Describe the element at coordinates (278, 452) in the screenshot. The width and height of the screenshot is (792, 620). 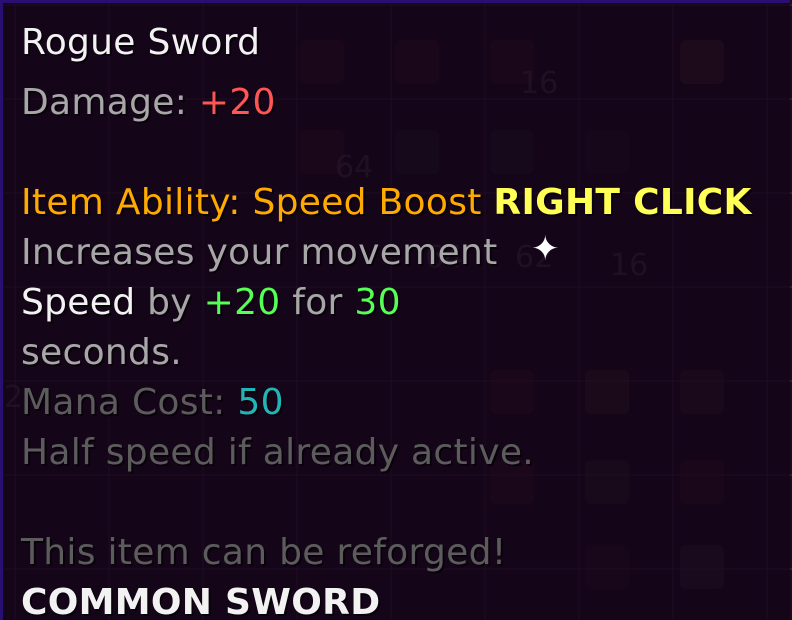
I see `ability-note: Half speed if already active.` at that location.